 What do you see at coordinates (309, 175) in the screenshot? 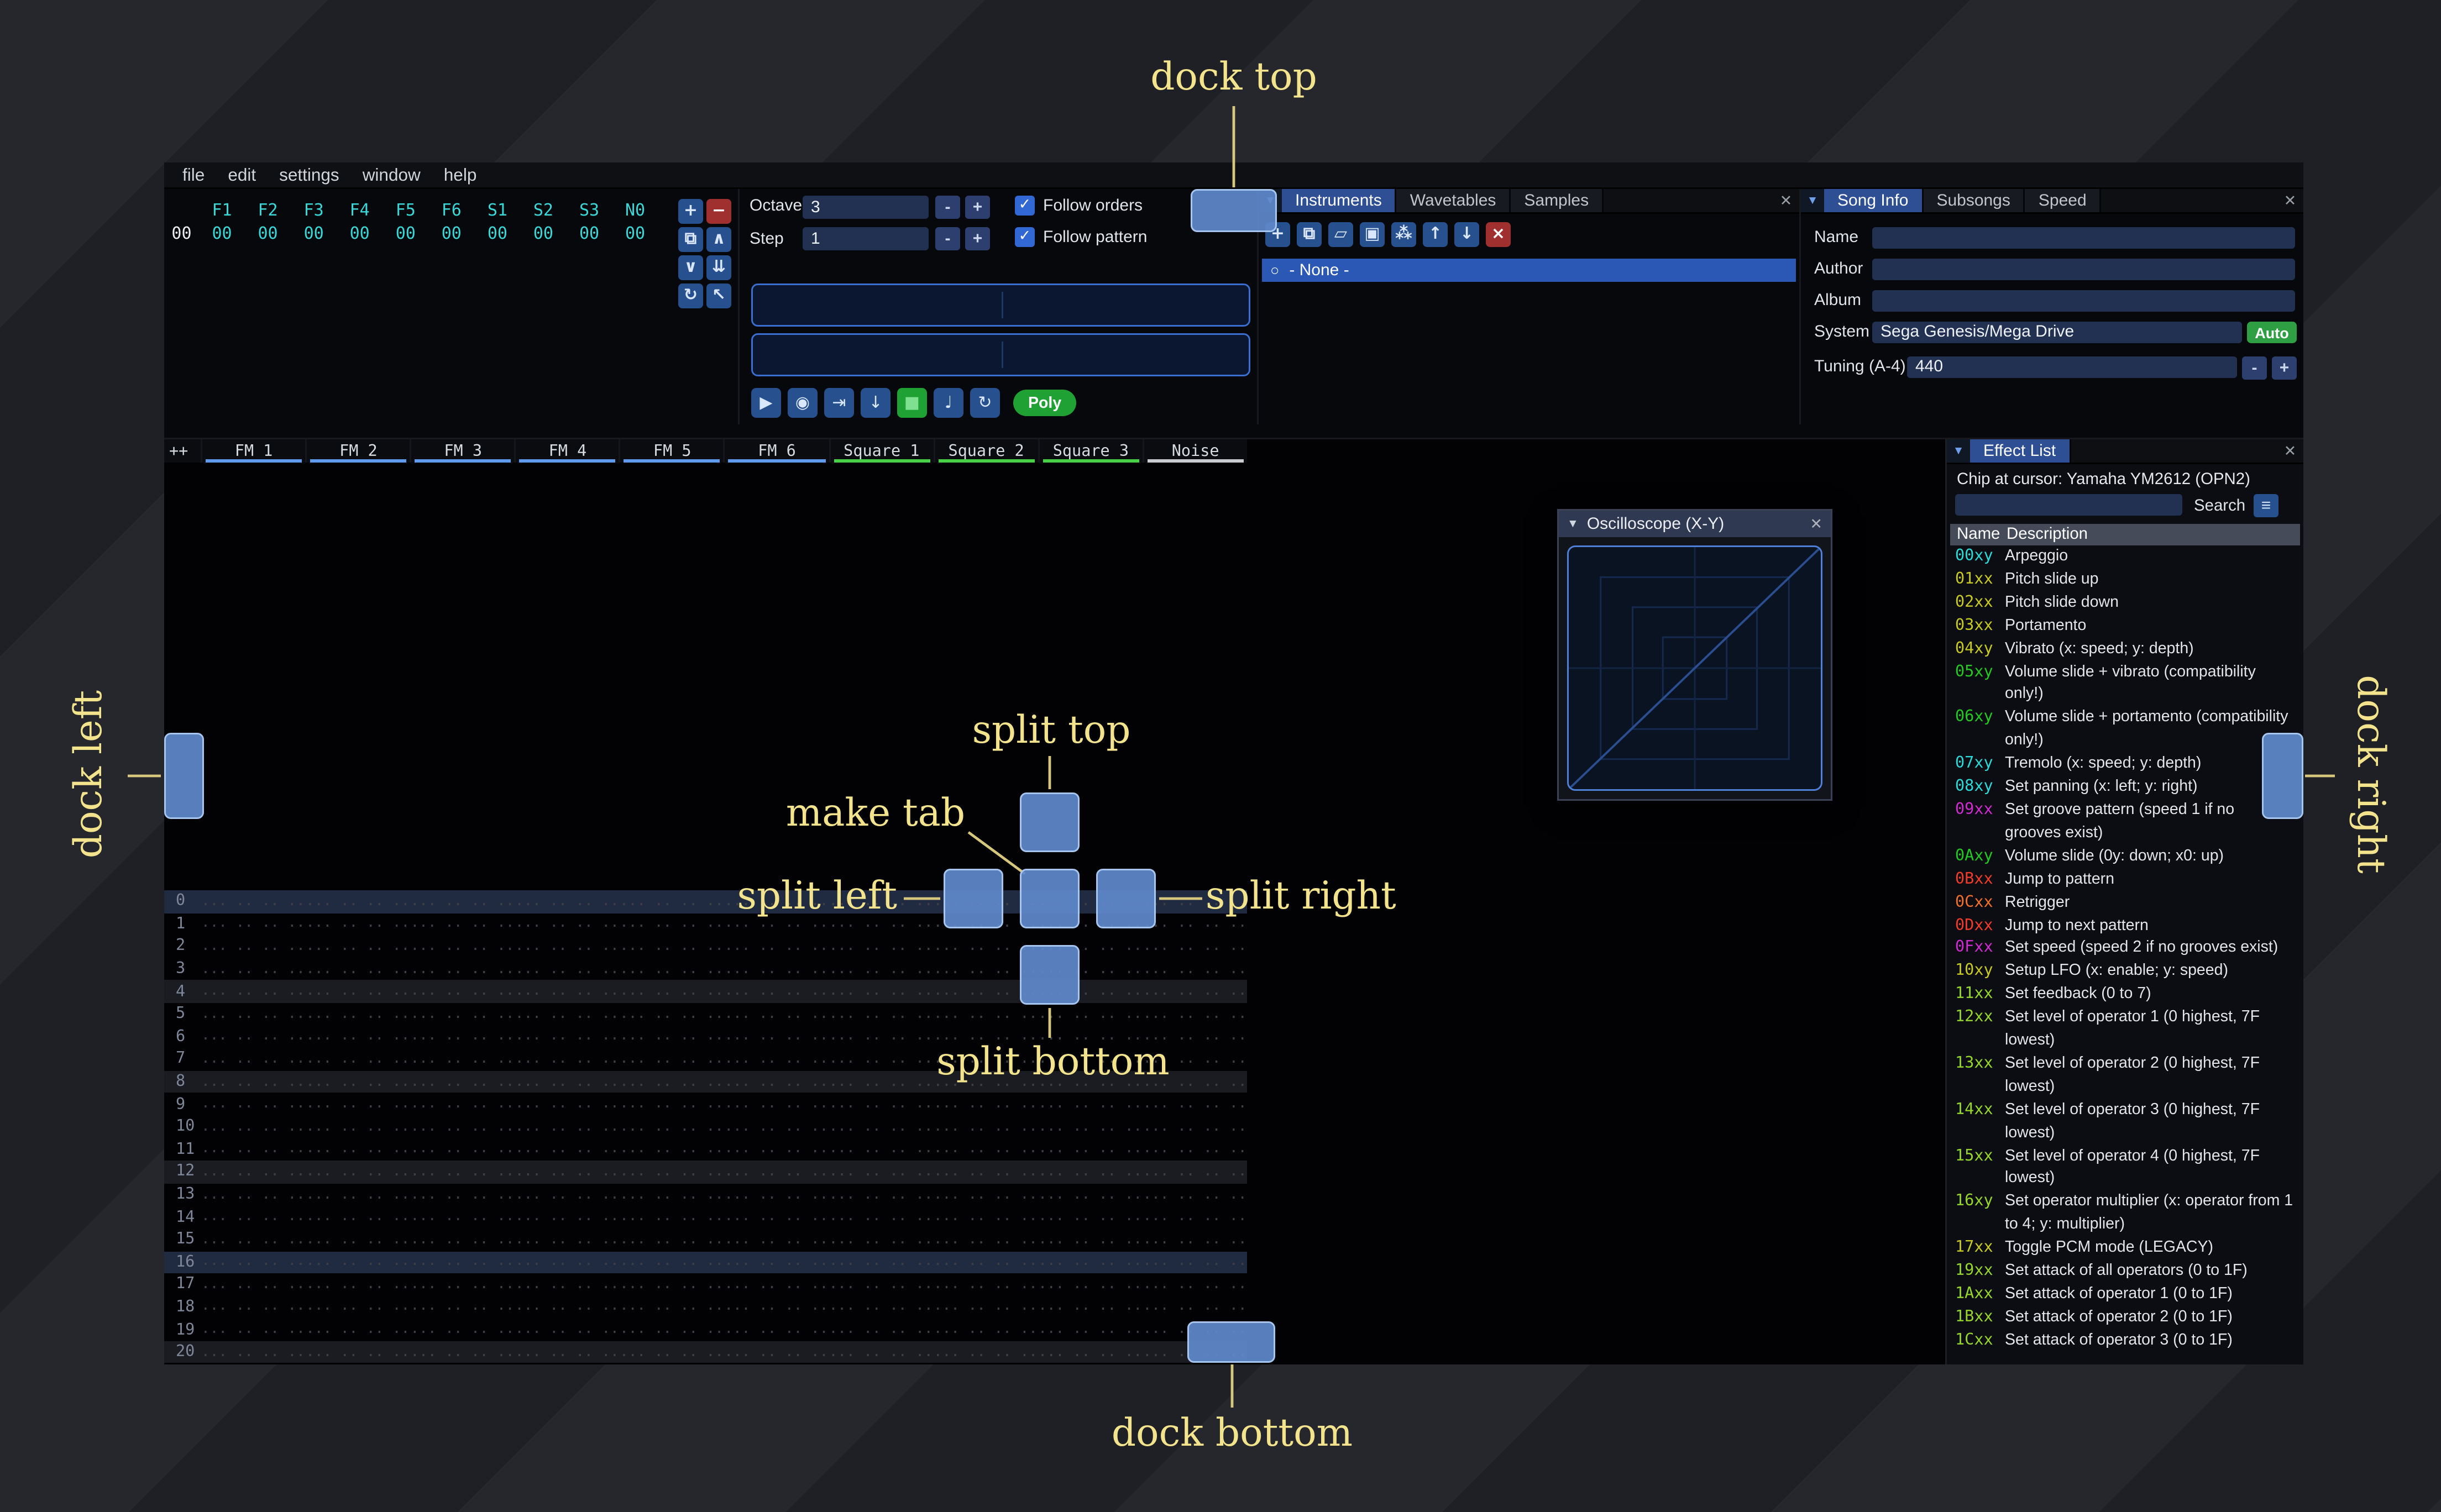
I see `menu-settings: settings` at bounding box center [309, 175].